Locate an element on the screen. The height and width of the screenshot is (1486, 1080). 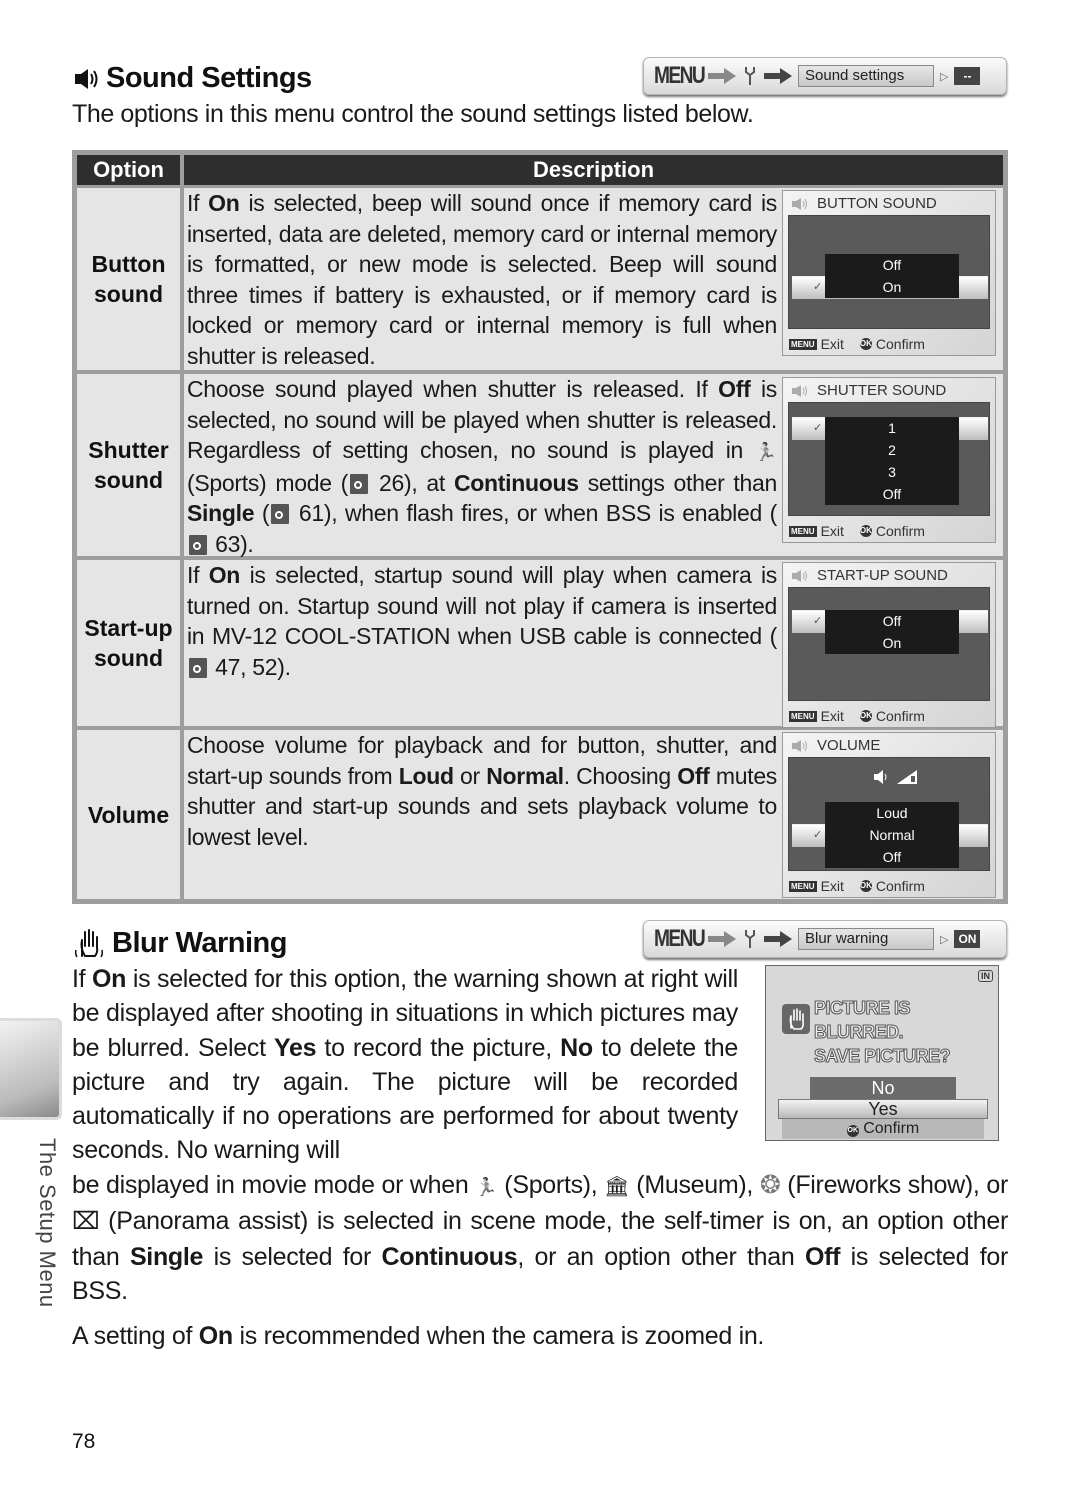
internal-memory-icon: IN is located at coordinates (985, 976).